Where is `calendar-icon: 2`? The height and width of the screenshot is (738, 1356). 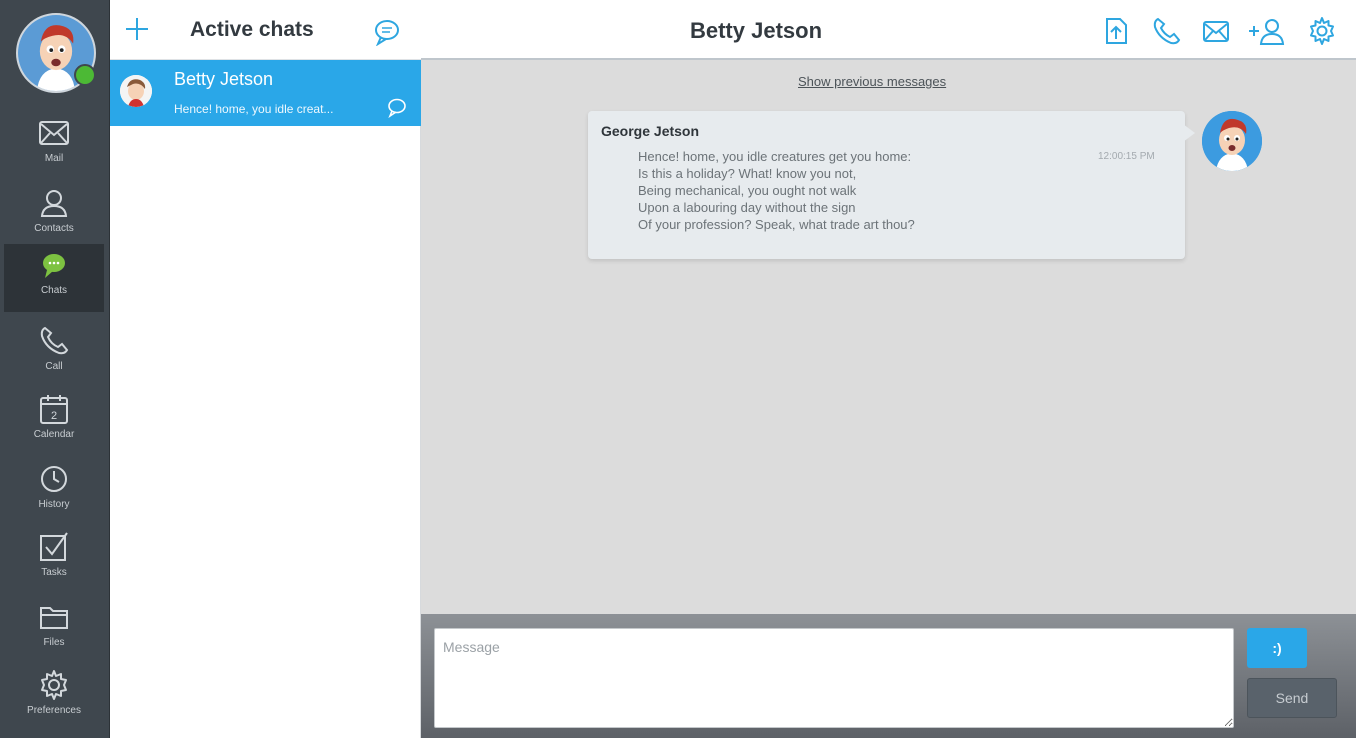
calendar-icon: 2 is located at coordinates (54, 409).